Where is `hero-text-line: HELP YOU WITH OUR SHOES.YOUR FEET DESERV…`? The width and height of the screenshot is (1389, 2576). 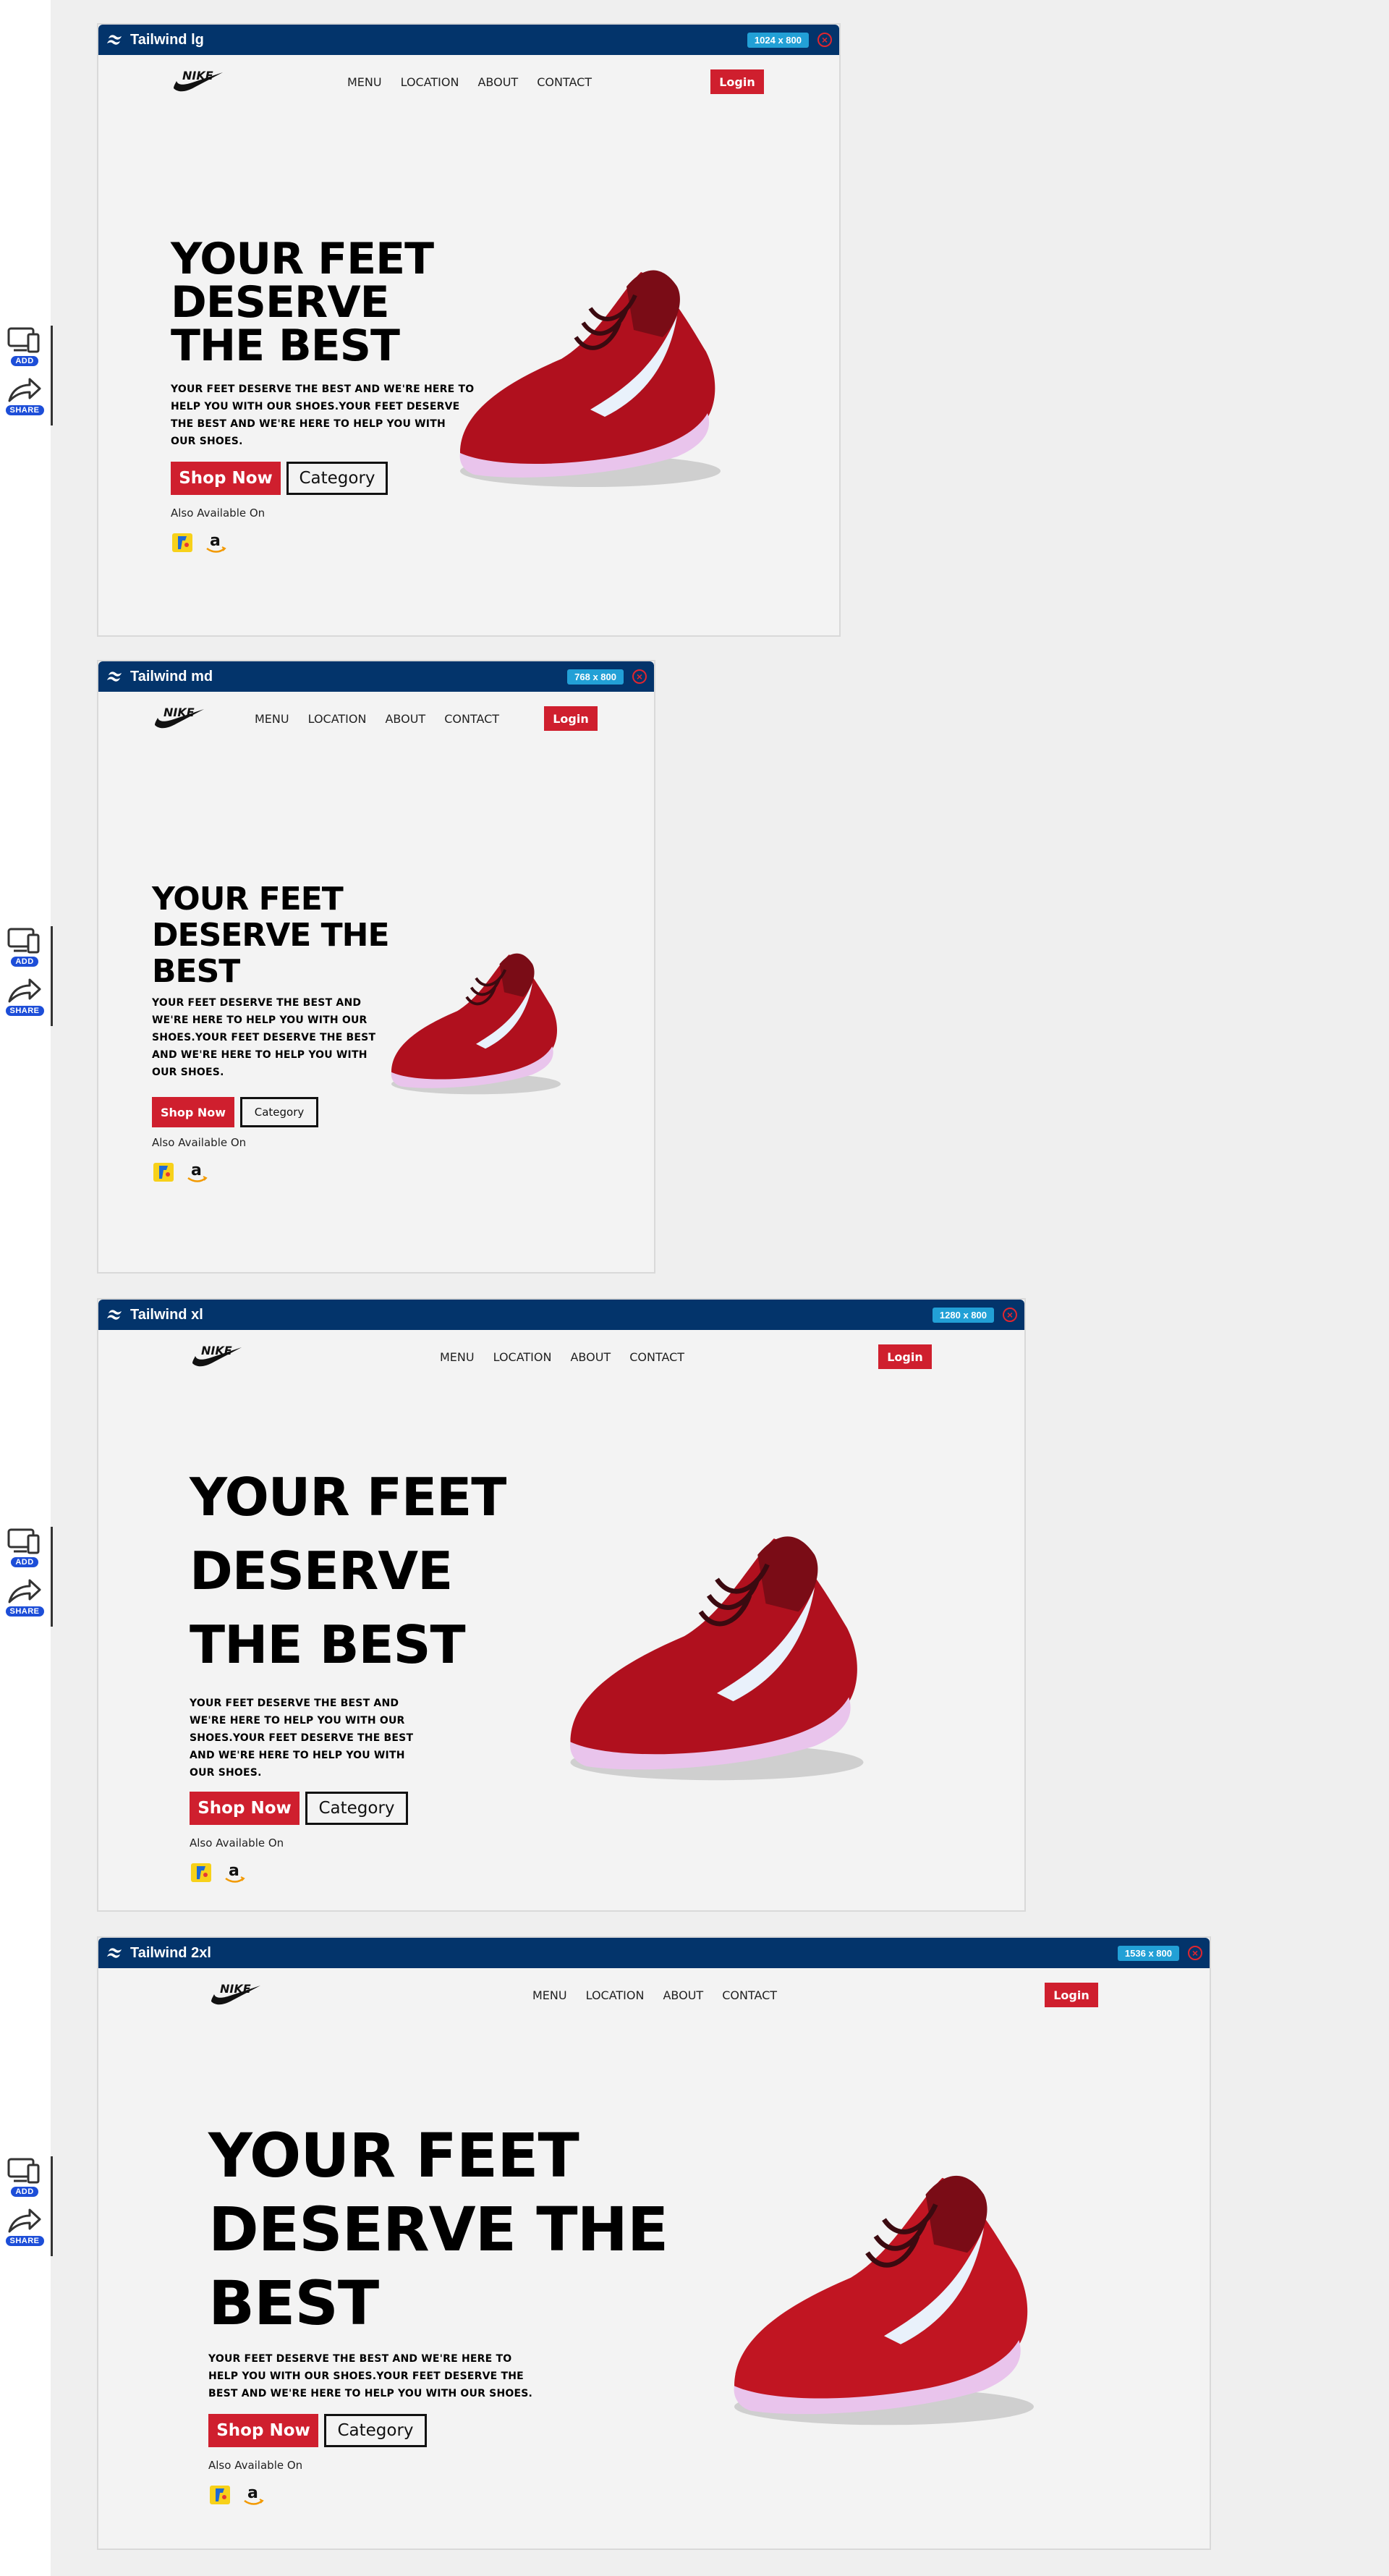 hero-text-line: HELP YOU WITH OUR SHOES.YOUR FEET DESERV… is located at coordinates (366, 2376).